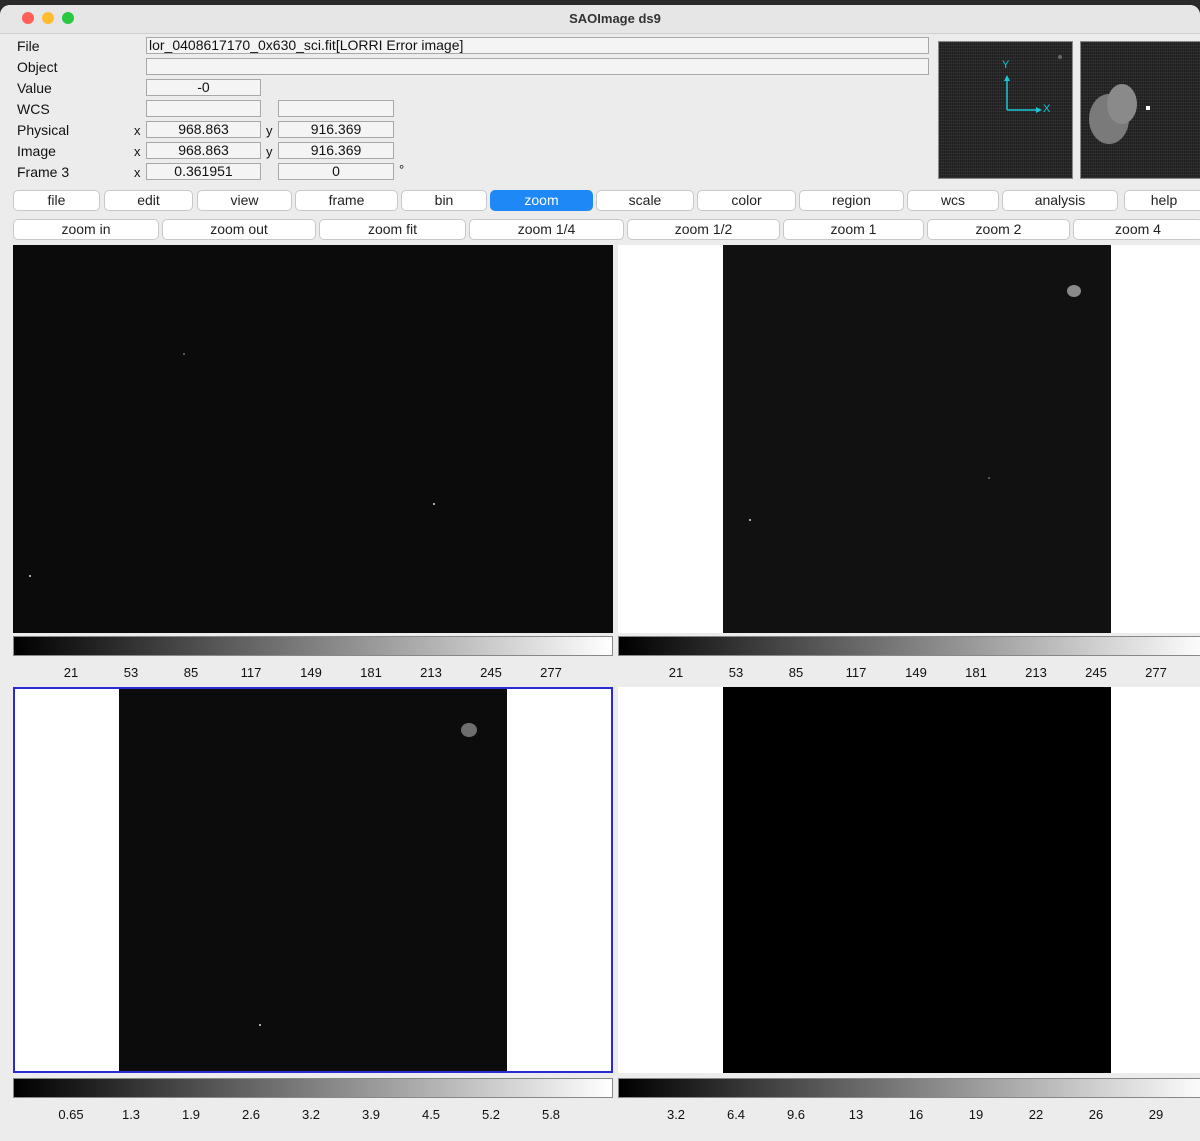 The height and width of the screenshot is (1141, 1200). What do you see at coordinates (137, 172) in the screenshot?
I see `frame-x-label: x` at bounding box center [137, 172].